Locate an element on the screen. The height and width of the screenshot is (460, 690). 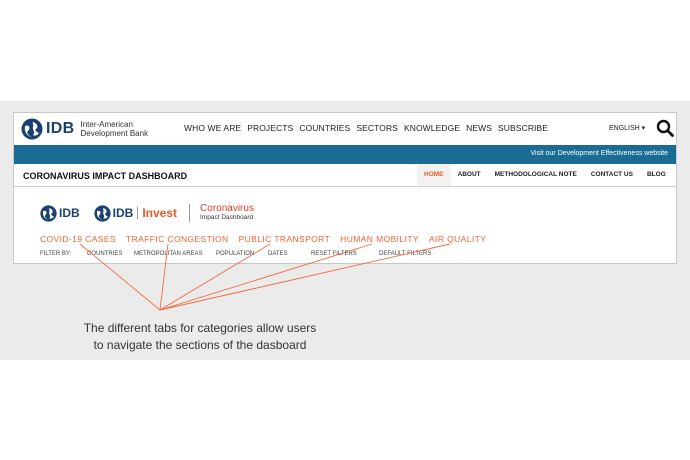
caption-line-2: to navigate the sections of the dasboard is located at coordinates (200, 345).